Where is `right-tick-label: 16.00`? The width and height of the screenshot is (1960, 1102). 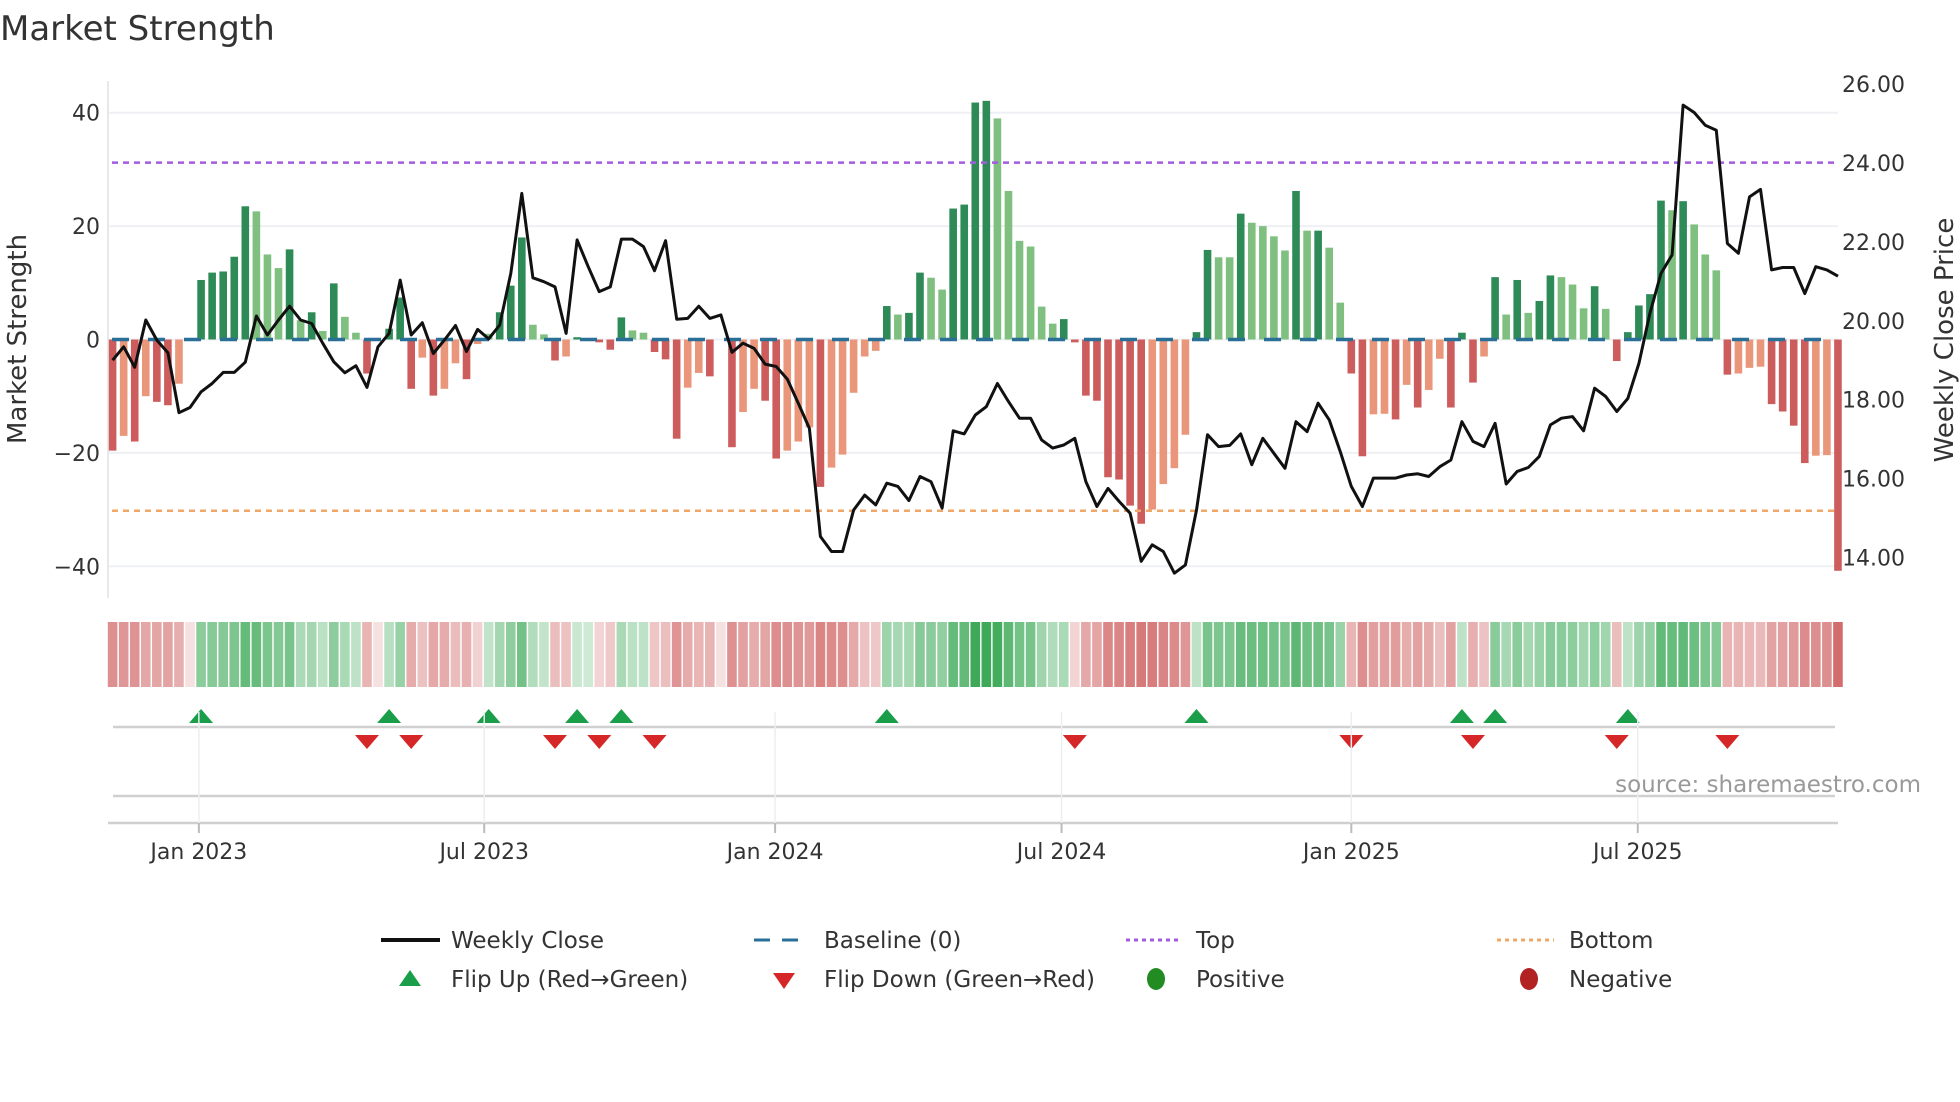 right-tick-label: 16.00 is located at coordinates (1873, 480).